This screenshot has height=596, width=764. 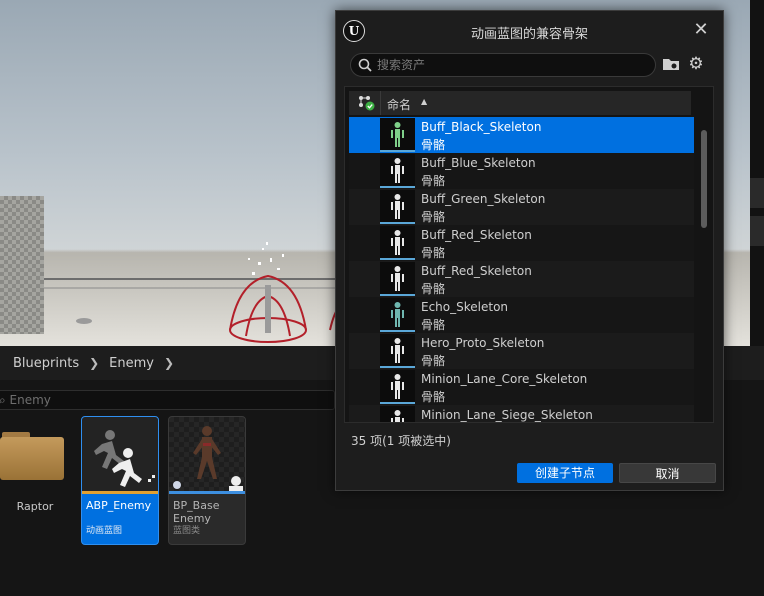 I want to click on character-blueprint-thumbnail, so click(x=207, y=455).